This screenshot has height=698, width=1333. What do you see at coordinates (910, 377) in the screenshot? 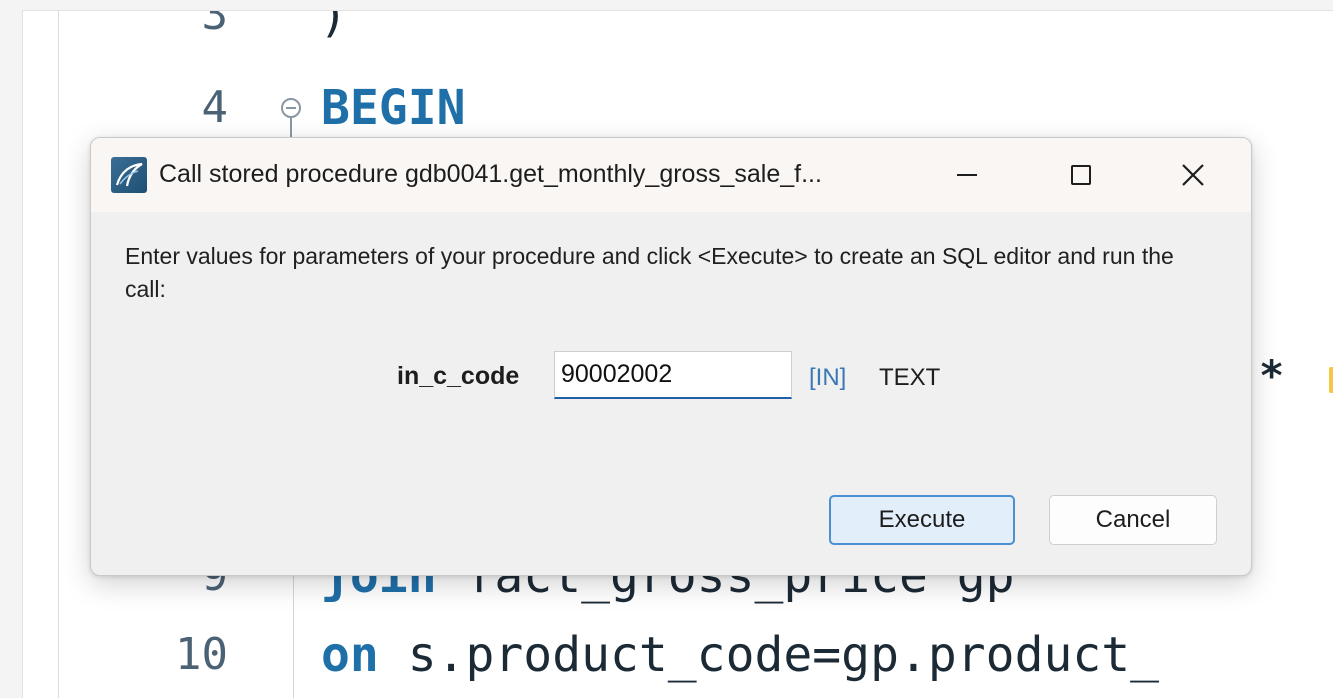
I see `parameter-type: TEXT` at bounding box center [910, 377].